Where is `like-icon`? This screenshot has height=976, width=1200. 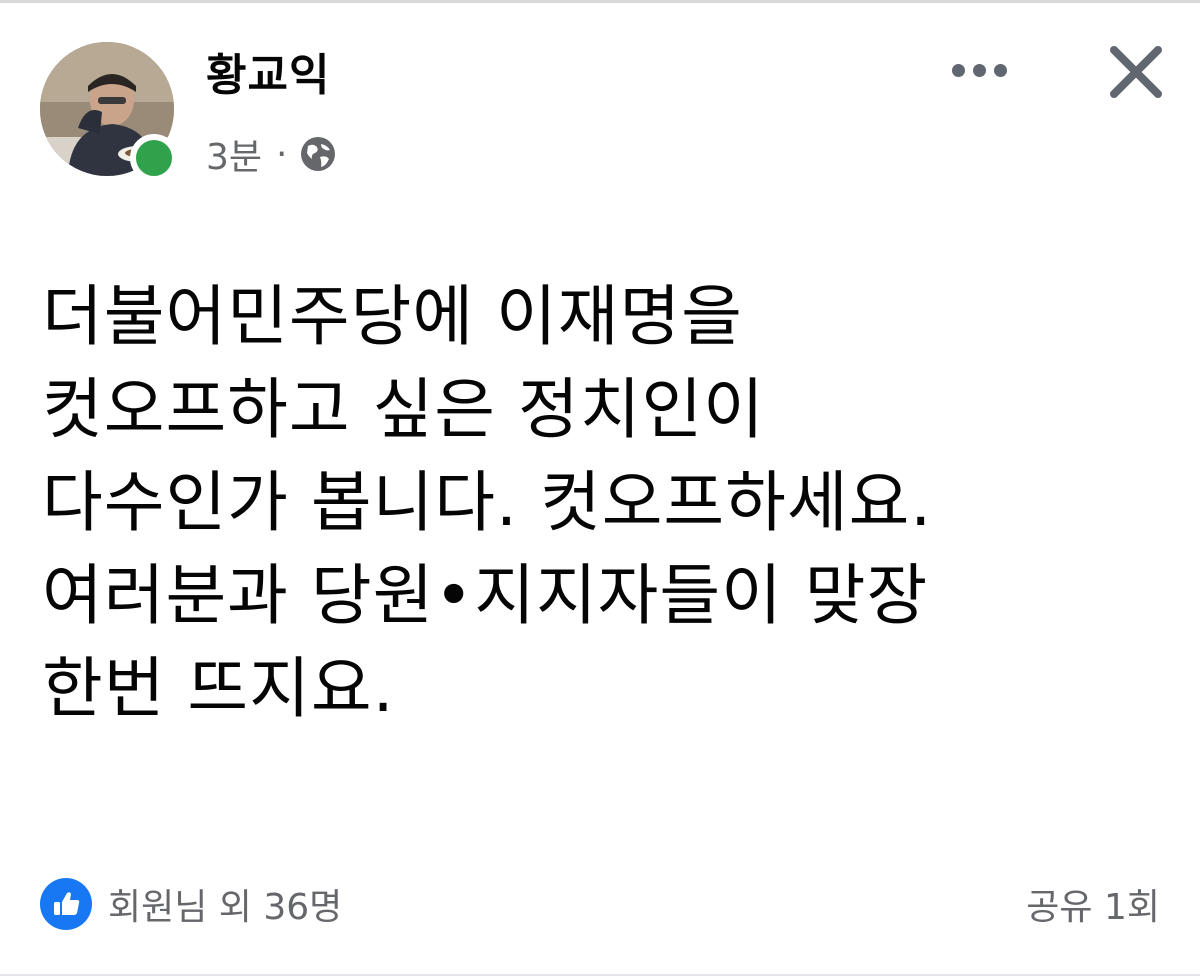
like-icon is located at coordinates (66, 904).